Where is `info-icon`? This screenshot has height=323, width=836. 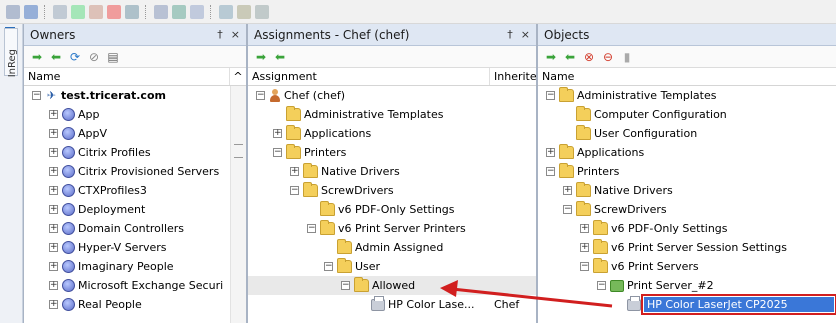 info-icon is located at coordinates (244, 11).